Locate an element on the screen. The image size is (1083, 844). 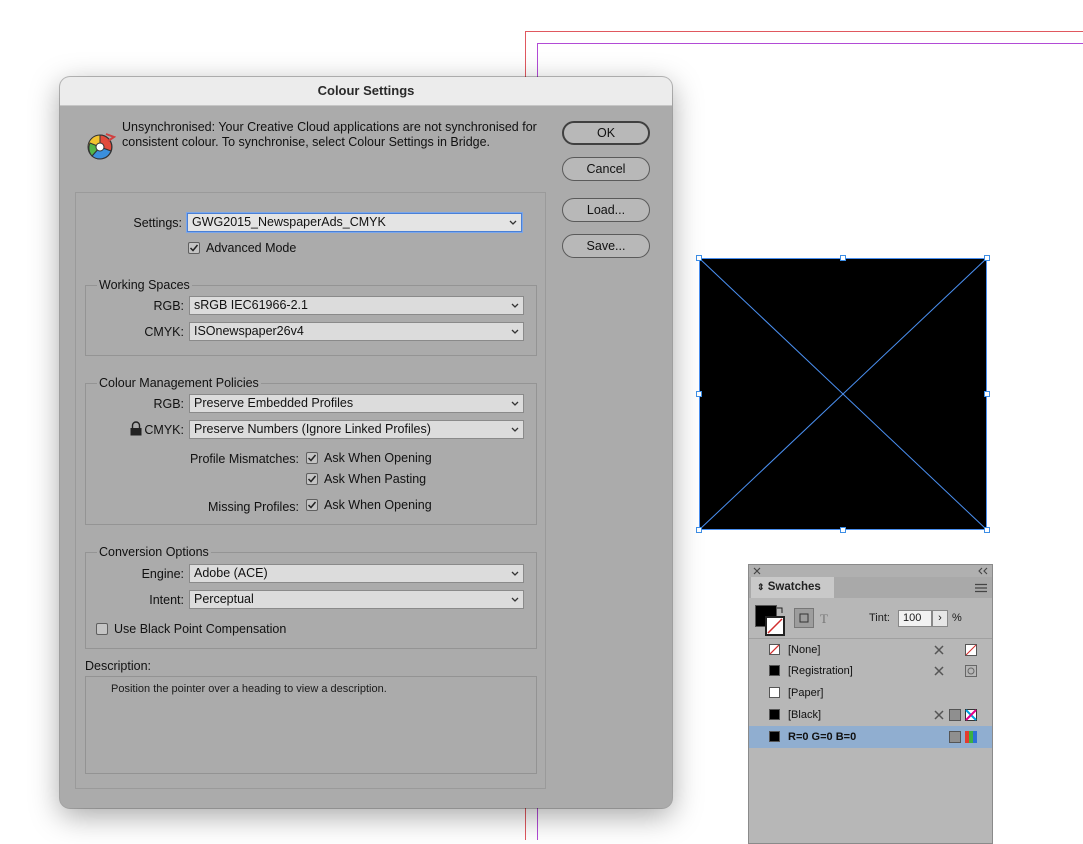
tint-label: Tint: is located at coordinates (879, 618).